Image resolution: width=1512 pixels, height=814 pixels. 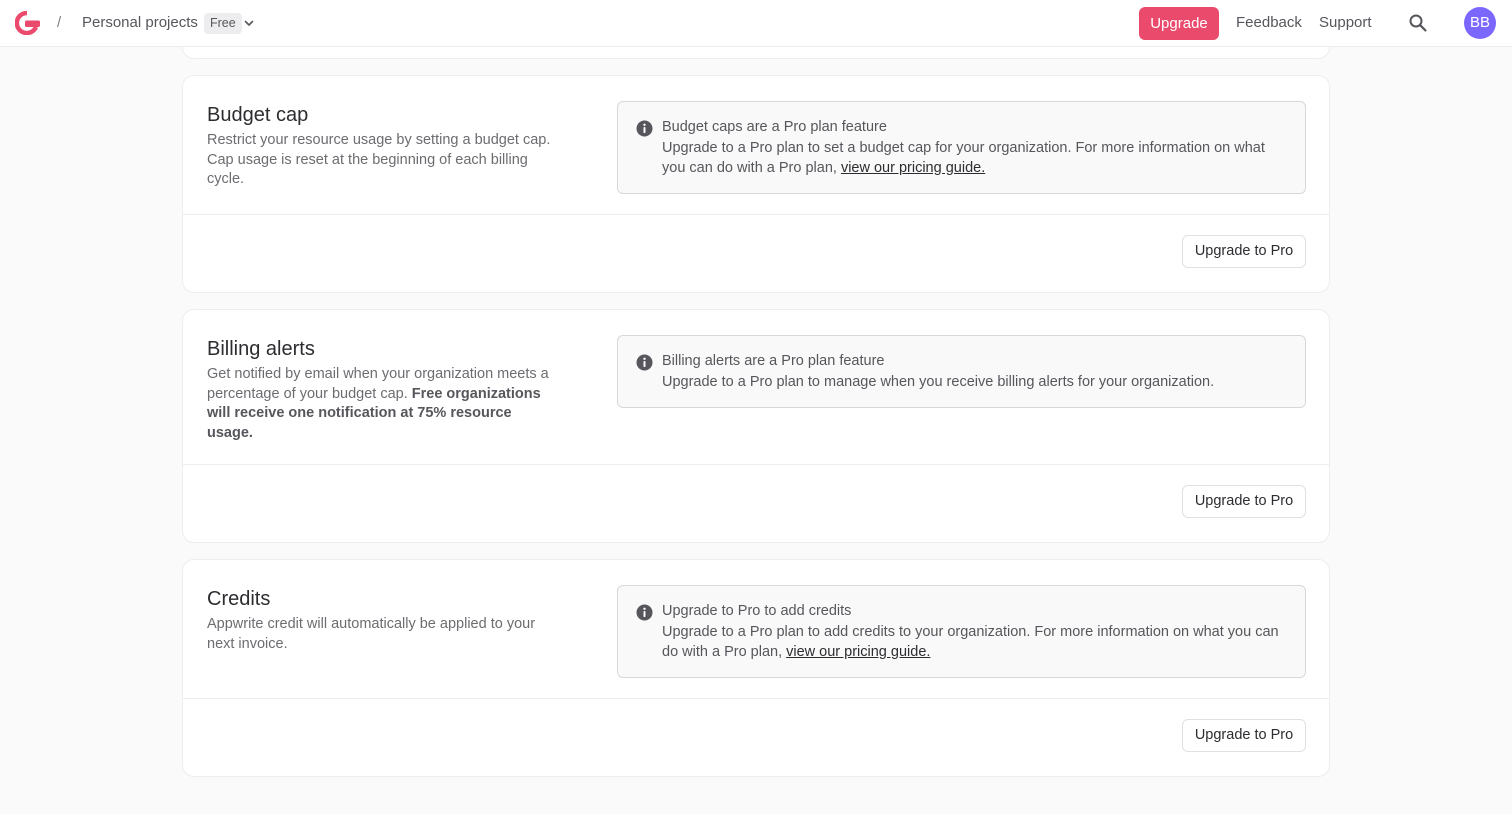 What do you see at coordinates (249, 23) in the screenshot?
I see `chevron-down-icon` at bounding box center [249, 23].